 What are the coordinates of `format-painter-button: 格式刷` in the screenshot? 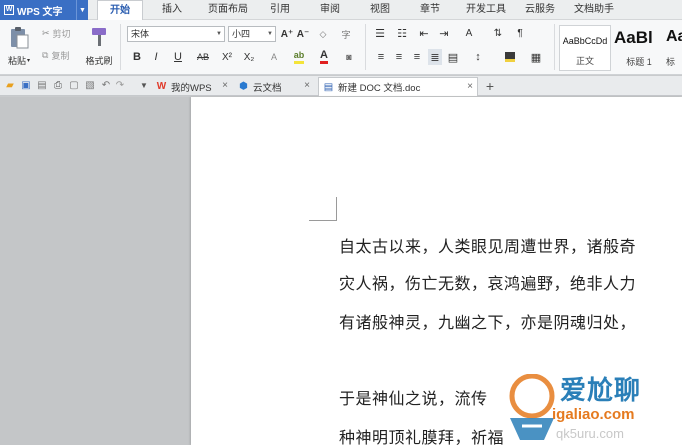 It's located at (99, 60).